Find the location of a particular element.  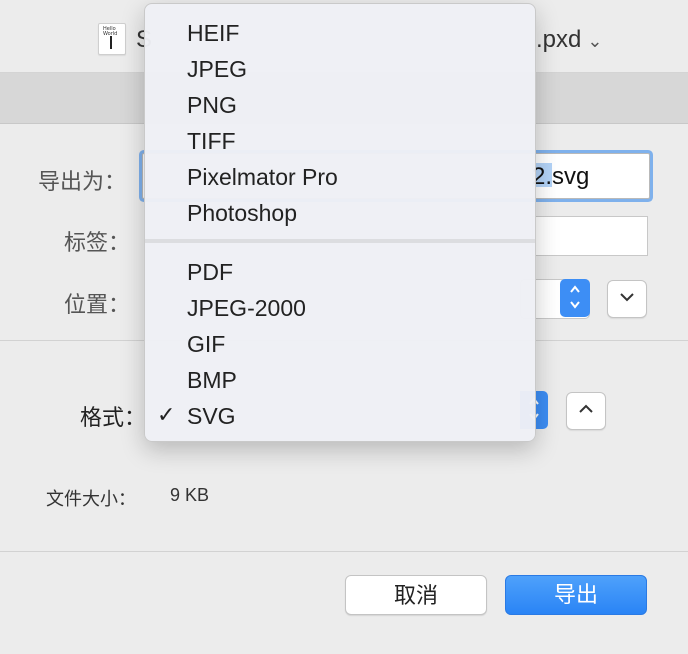

window-title-end: .pxd ⌄ is located at coordinates (569, 40).